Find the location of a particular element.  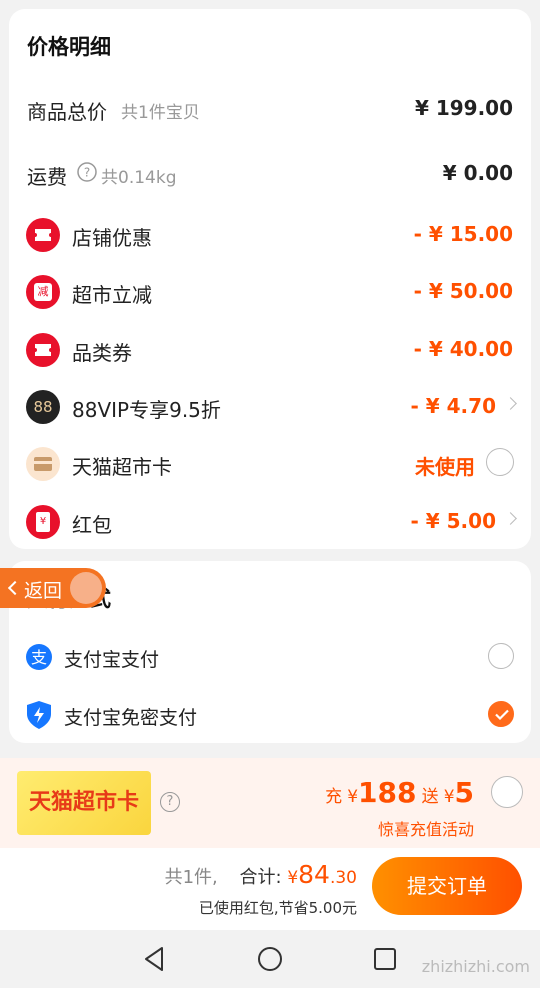

system-nav-bar: zhizhizhi.com is located at coordinates (270, 959).